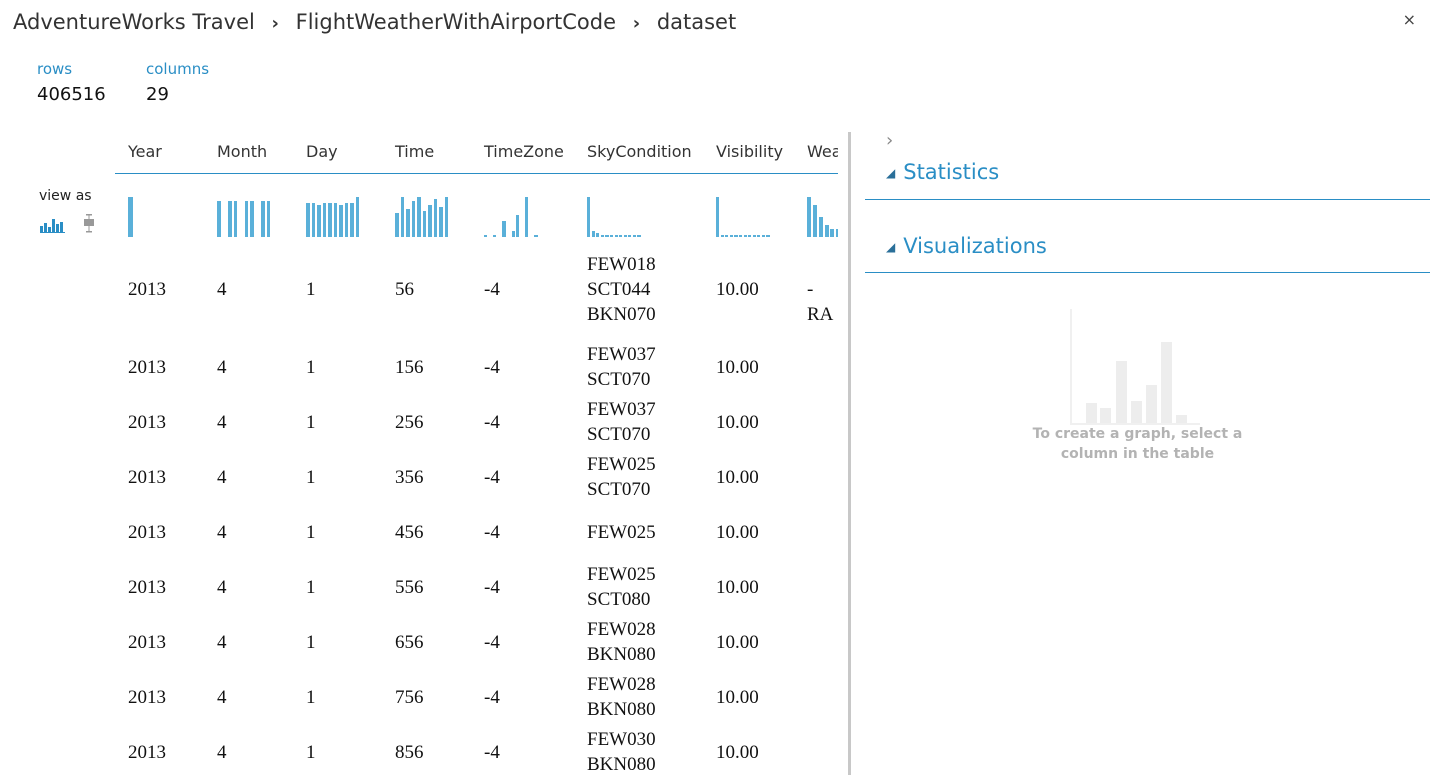 This screenshot has height=775, width=1430. Describe the element at coordinates (820, 302) in the screenshot. I see `table-cell-weather: -RA` at that location.